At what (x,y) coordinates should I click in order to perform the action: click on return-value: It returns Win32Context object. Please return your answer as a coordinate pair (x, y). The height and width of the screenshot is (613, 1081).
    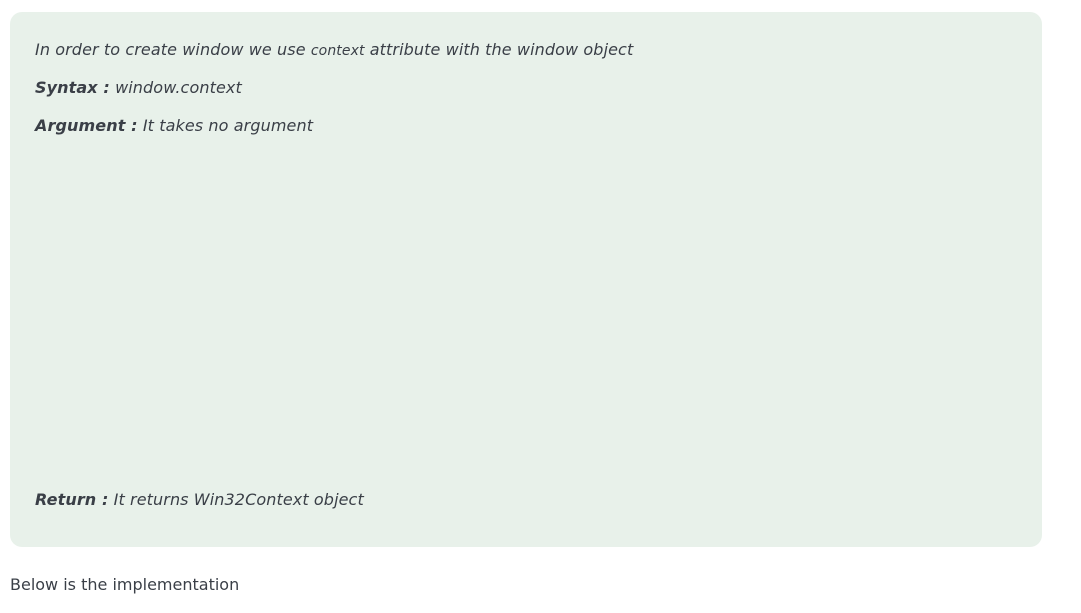
    Looking at the image, I should click on (236, 499).